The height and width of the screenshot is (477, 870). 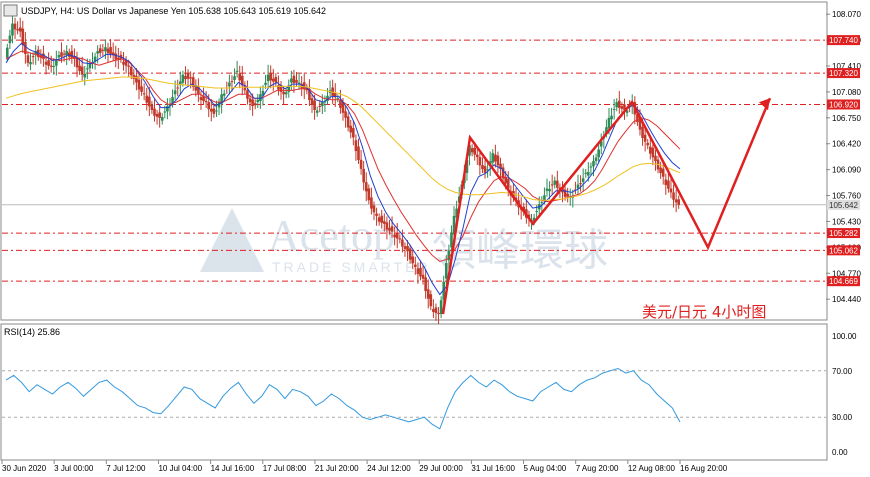 What do you see at coordinates (351, 267) in the screenshot?
I see `watermark-tagline: TRADE SMARTER` at bounding box center [351, 267].